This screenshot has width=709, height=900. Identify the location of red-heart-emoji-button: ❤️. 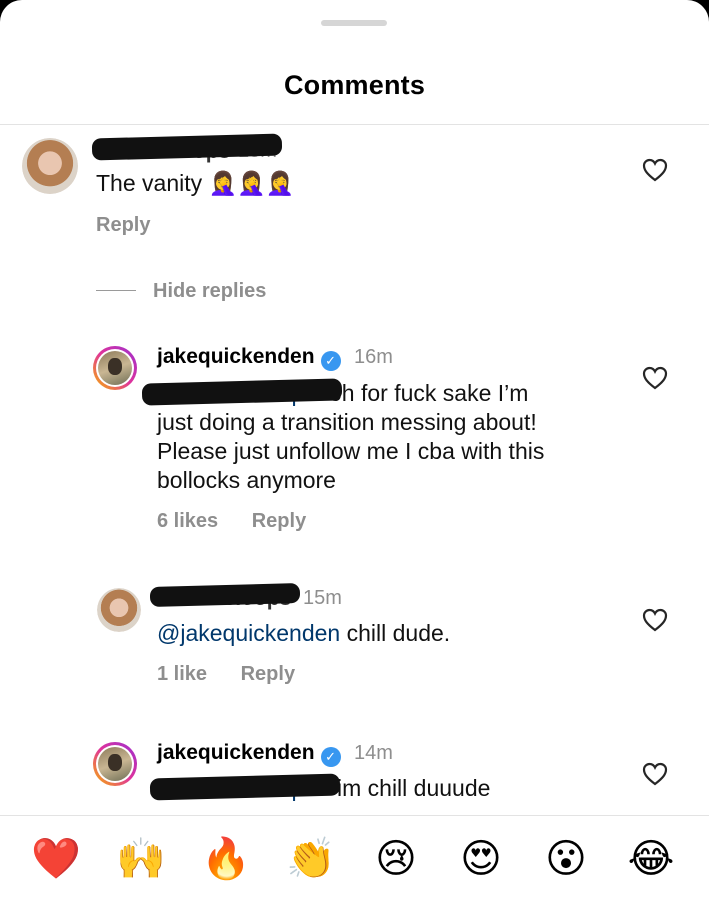
(56, 859).